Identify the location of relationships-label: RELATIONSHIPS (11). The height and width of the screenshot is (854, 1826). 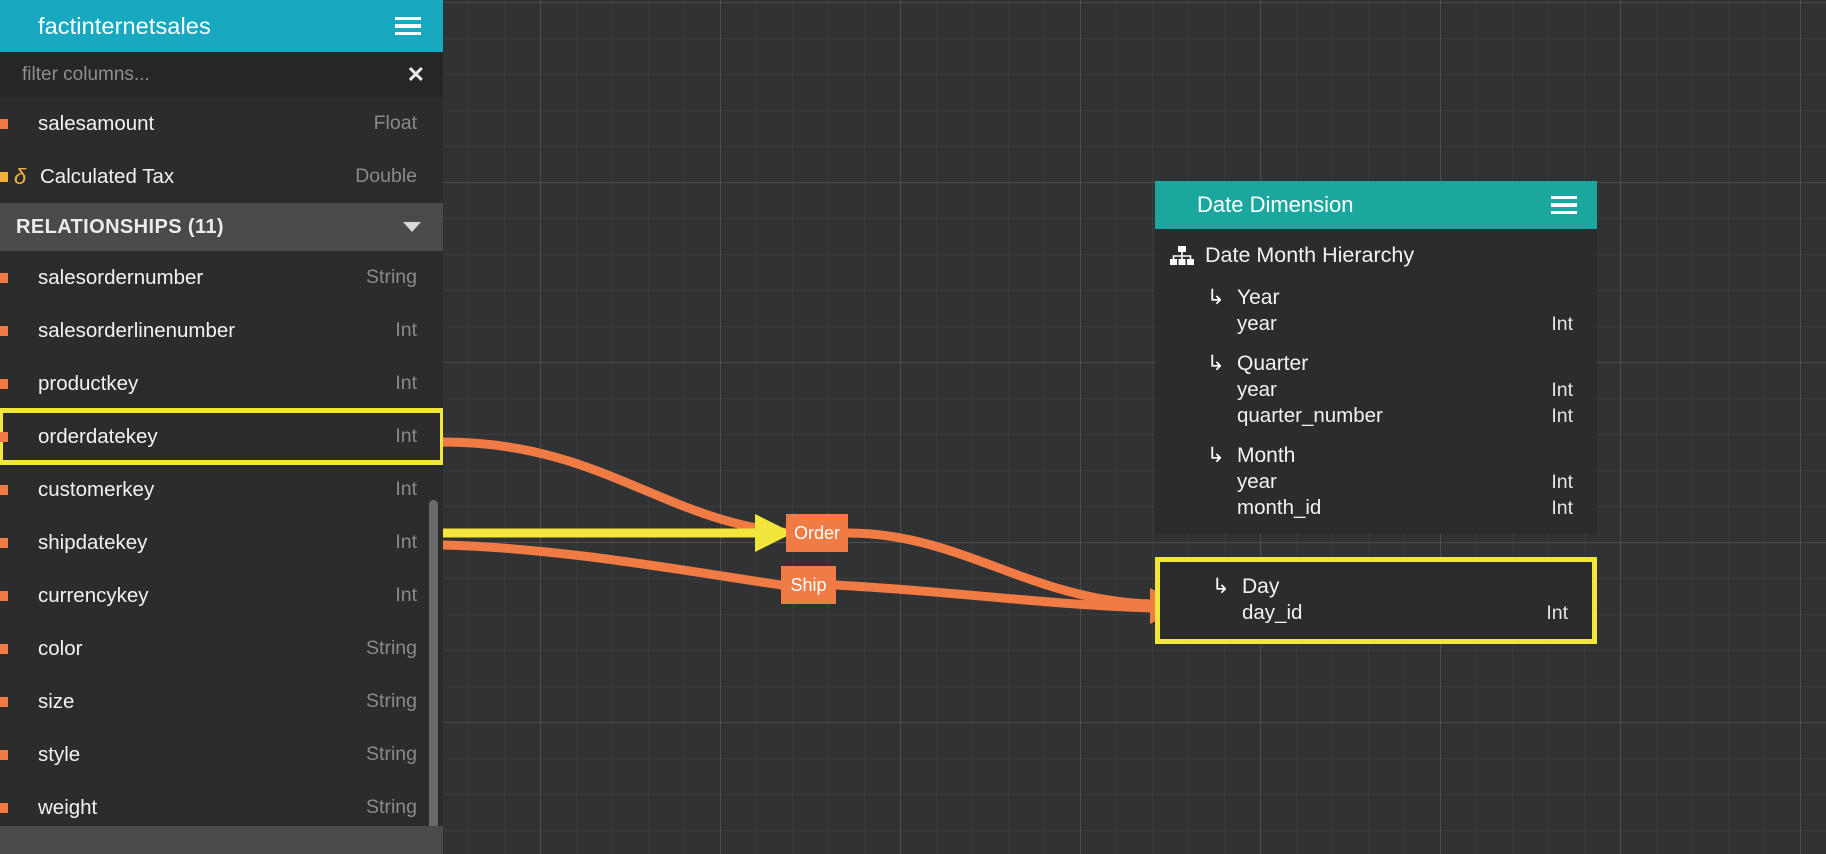
(120, 226).